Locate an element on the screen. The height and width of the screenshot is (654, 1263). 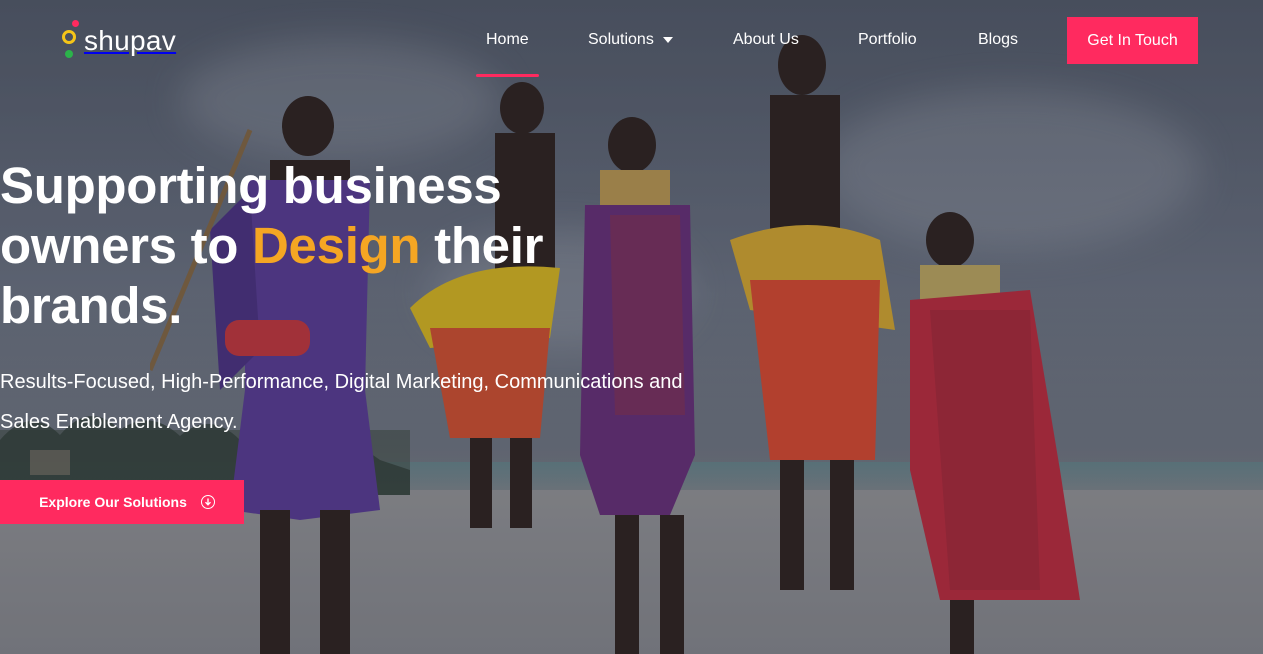
nav-item-portfolio: Portfolio is located at coordinates (887, 40).